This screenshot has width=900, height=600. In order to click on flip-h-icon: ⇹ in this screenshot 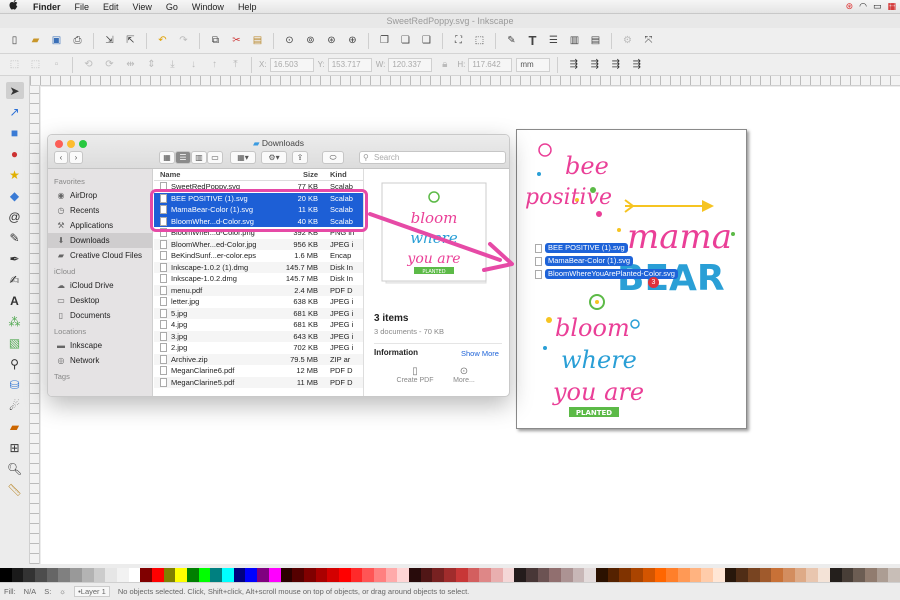, I will do `click(130, 64)`.